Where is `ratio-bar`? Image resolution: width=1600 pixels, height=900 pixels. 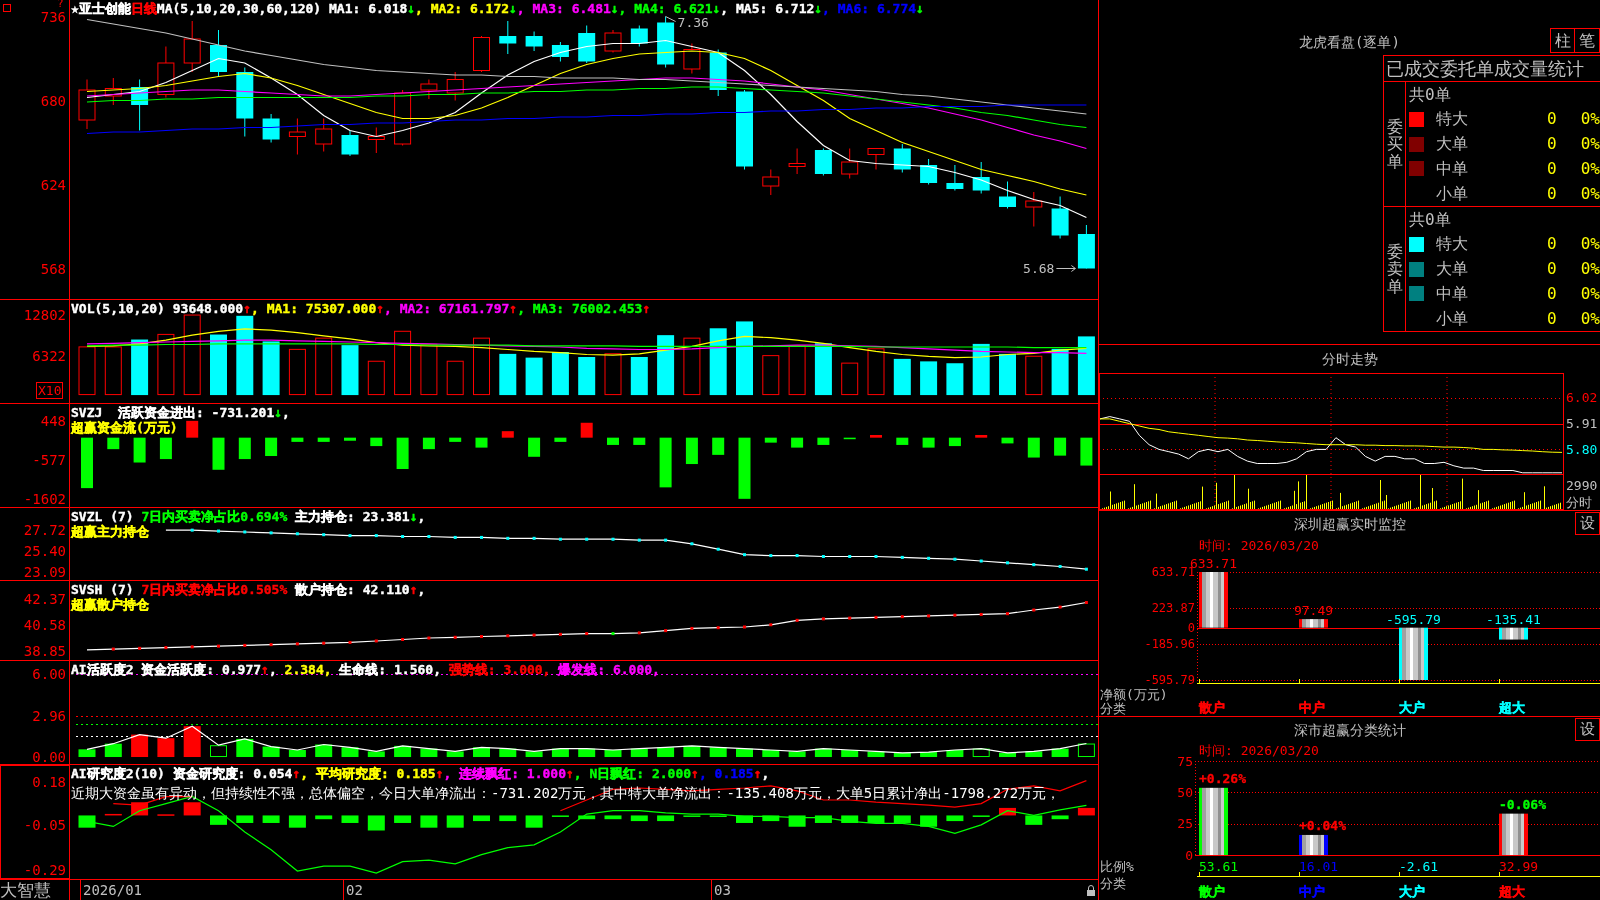
ratio-bar is located at coordinates (1513, 834).